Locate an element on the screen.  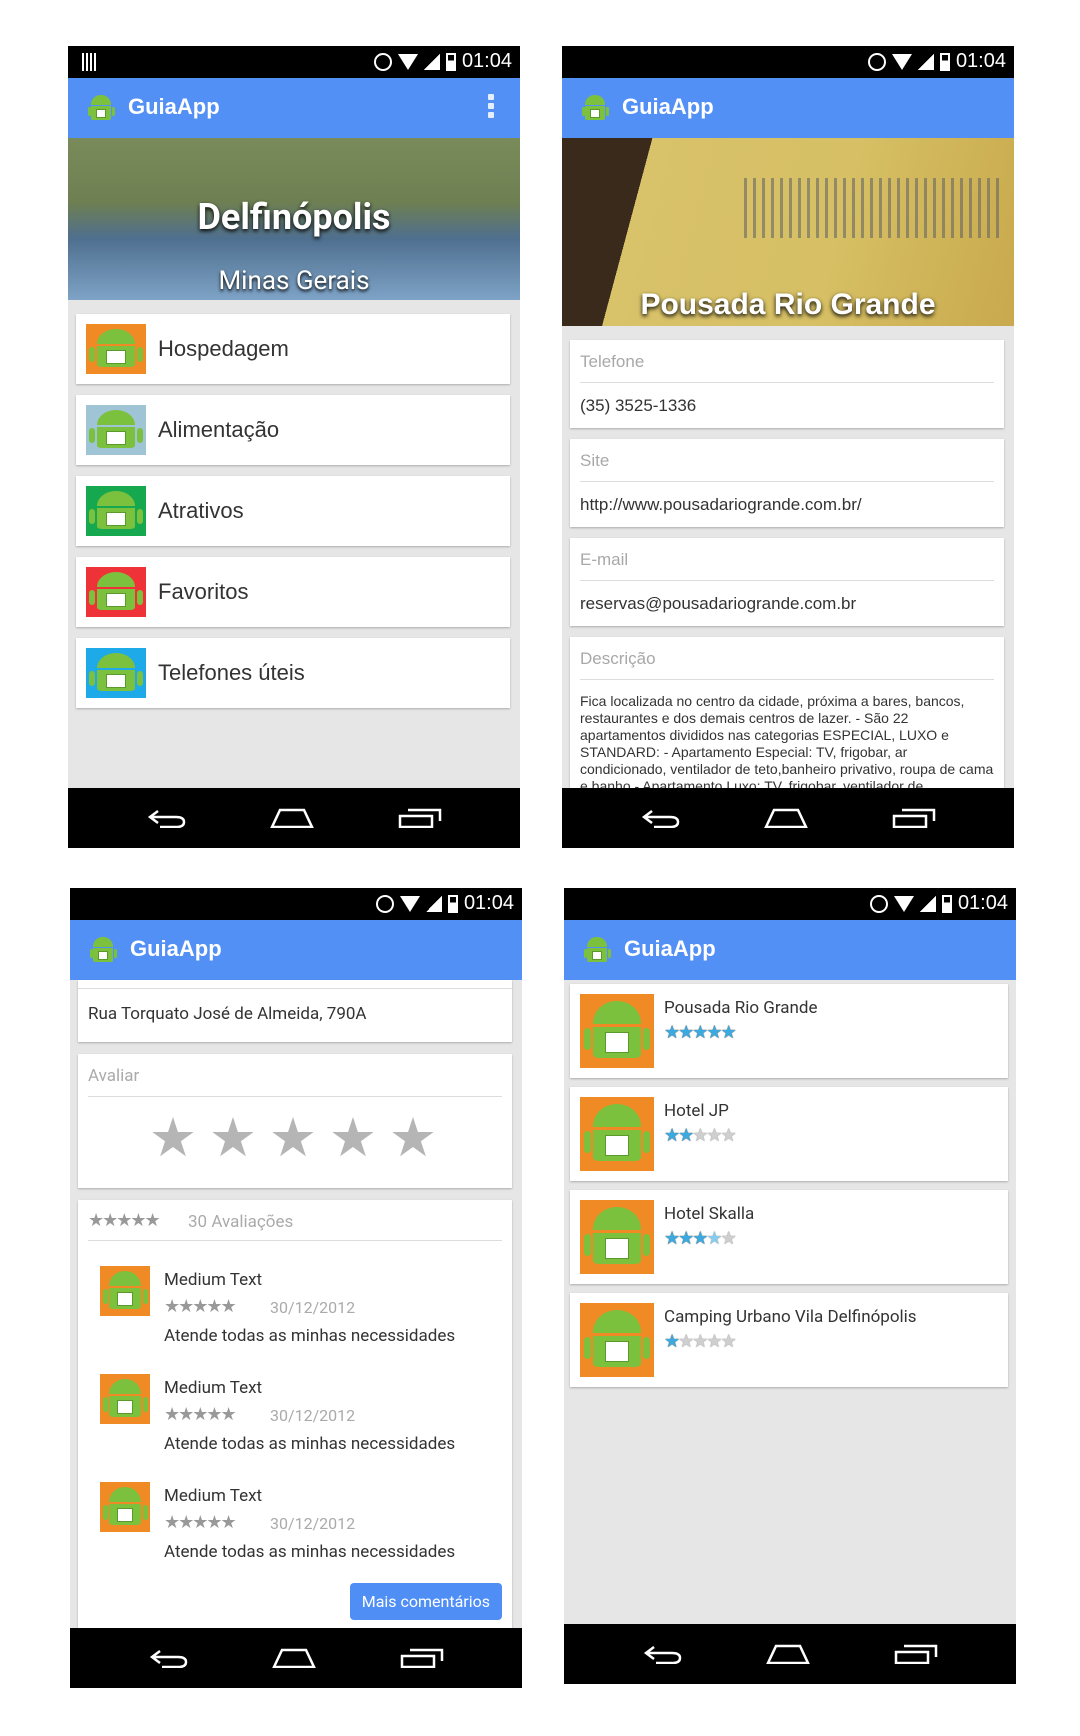
rating-input: ★ ★ ★ ★ ★ is located at coordinates (293, 1139).